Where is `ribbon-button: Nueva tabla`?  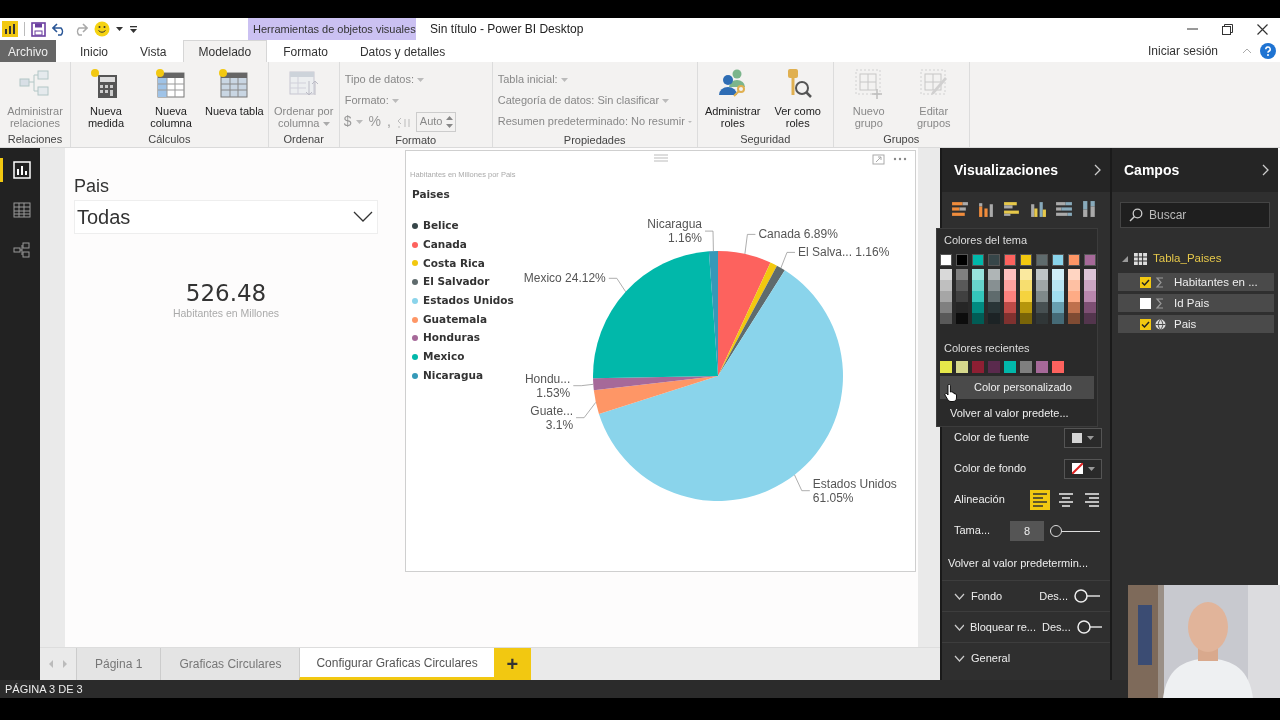
ribbon-button: Nueva tabla is located at coordinates (234, 92).